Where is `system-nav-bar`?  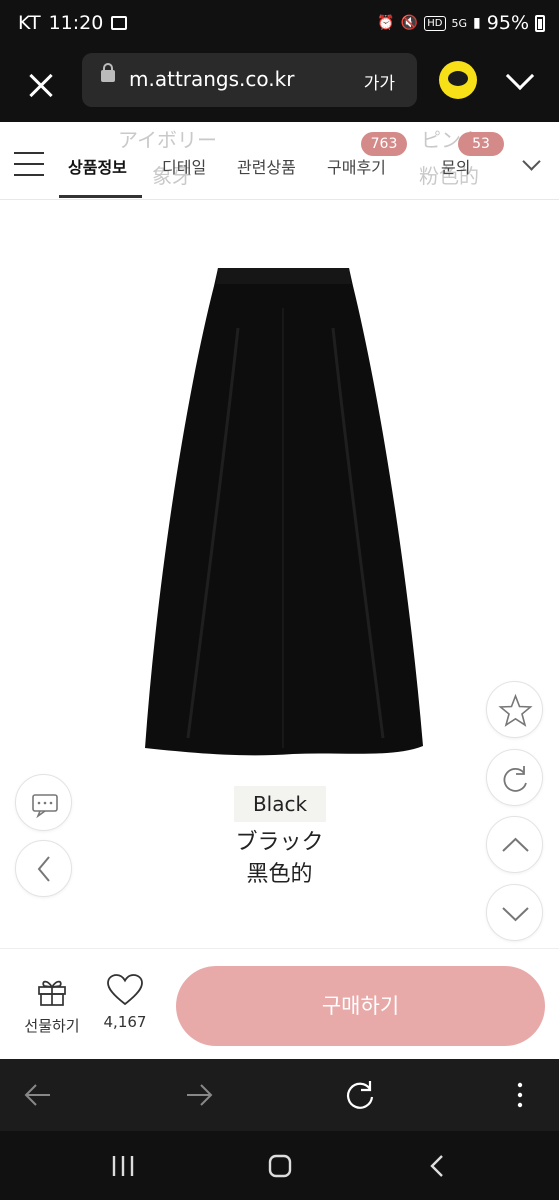
system-nav-bar is located at coordinates (279, 1165).